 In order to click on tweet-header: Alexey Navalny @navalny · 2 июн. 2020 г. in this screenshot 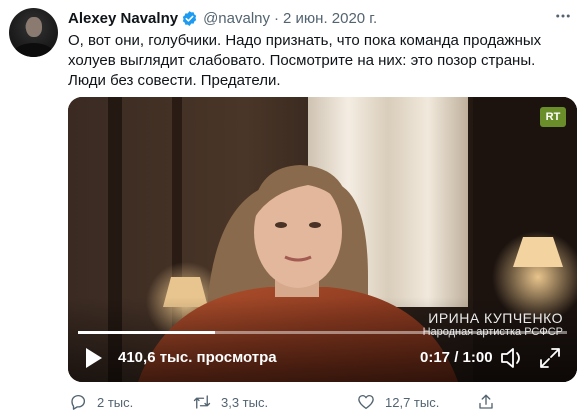, I will do `click(222, 18)`.